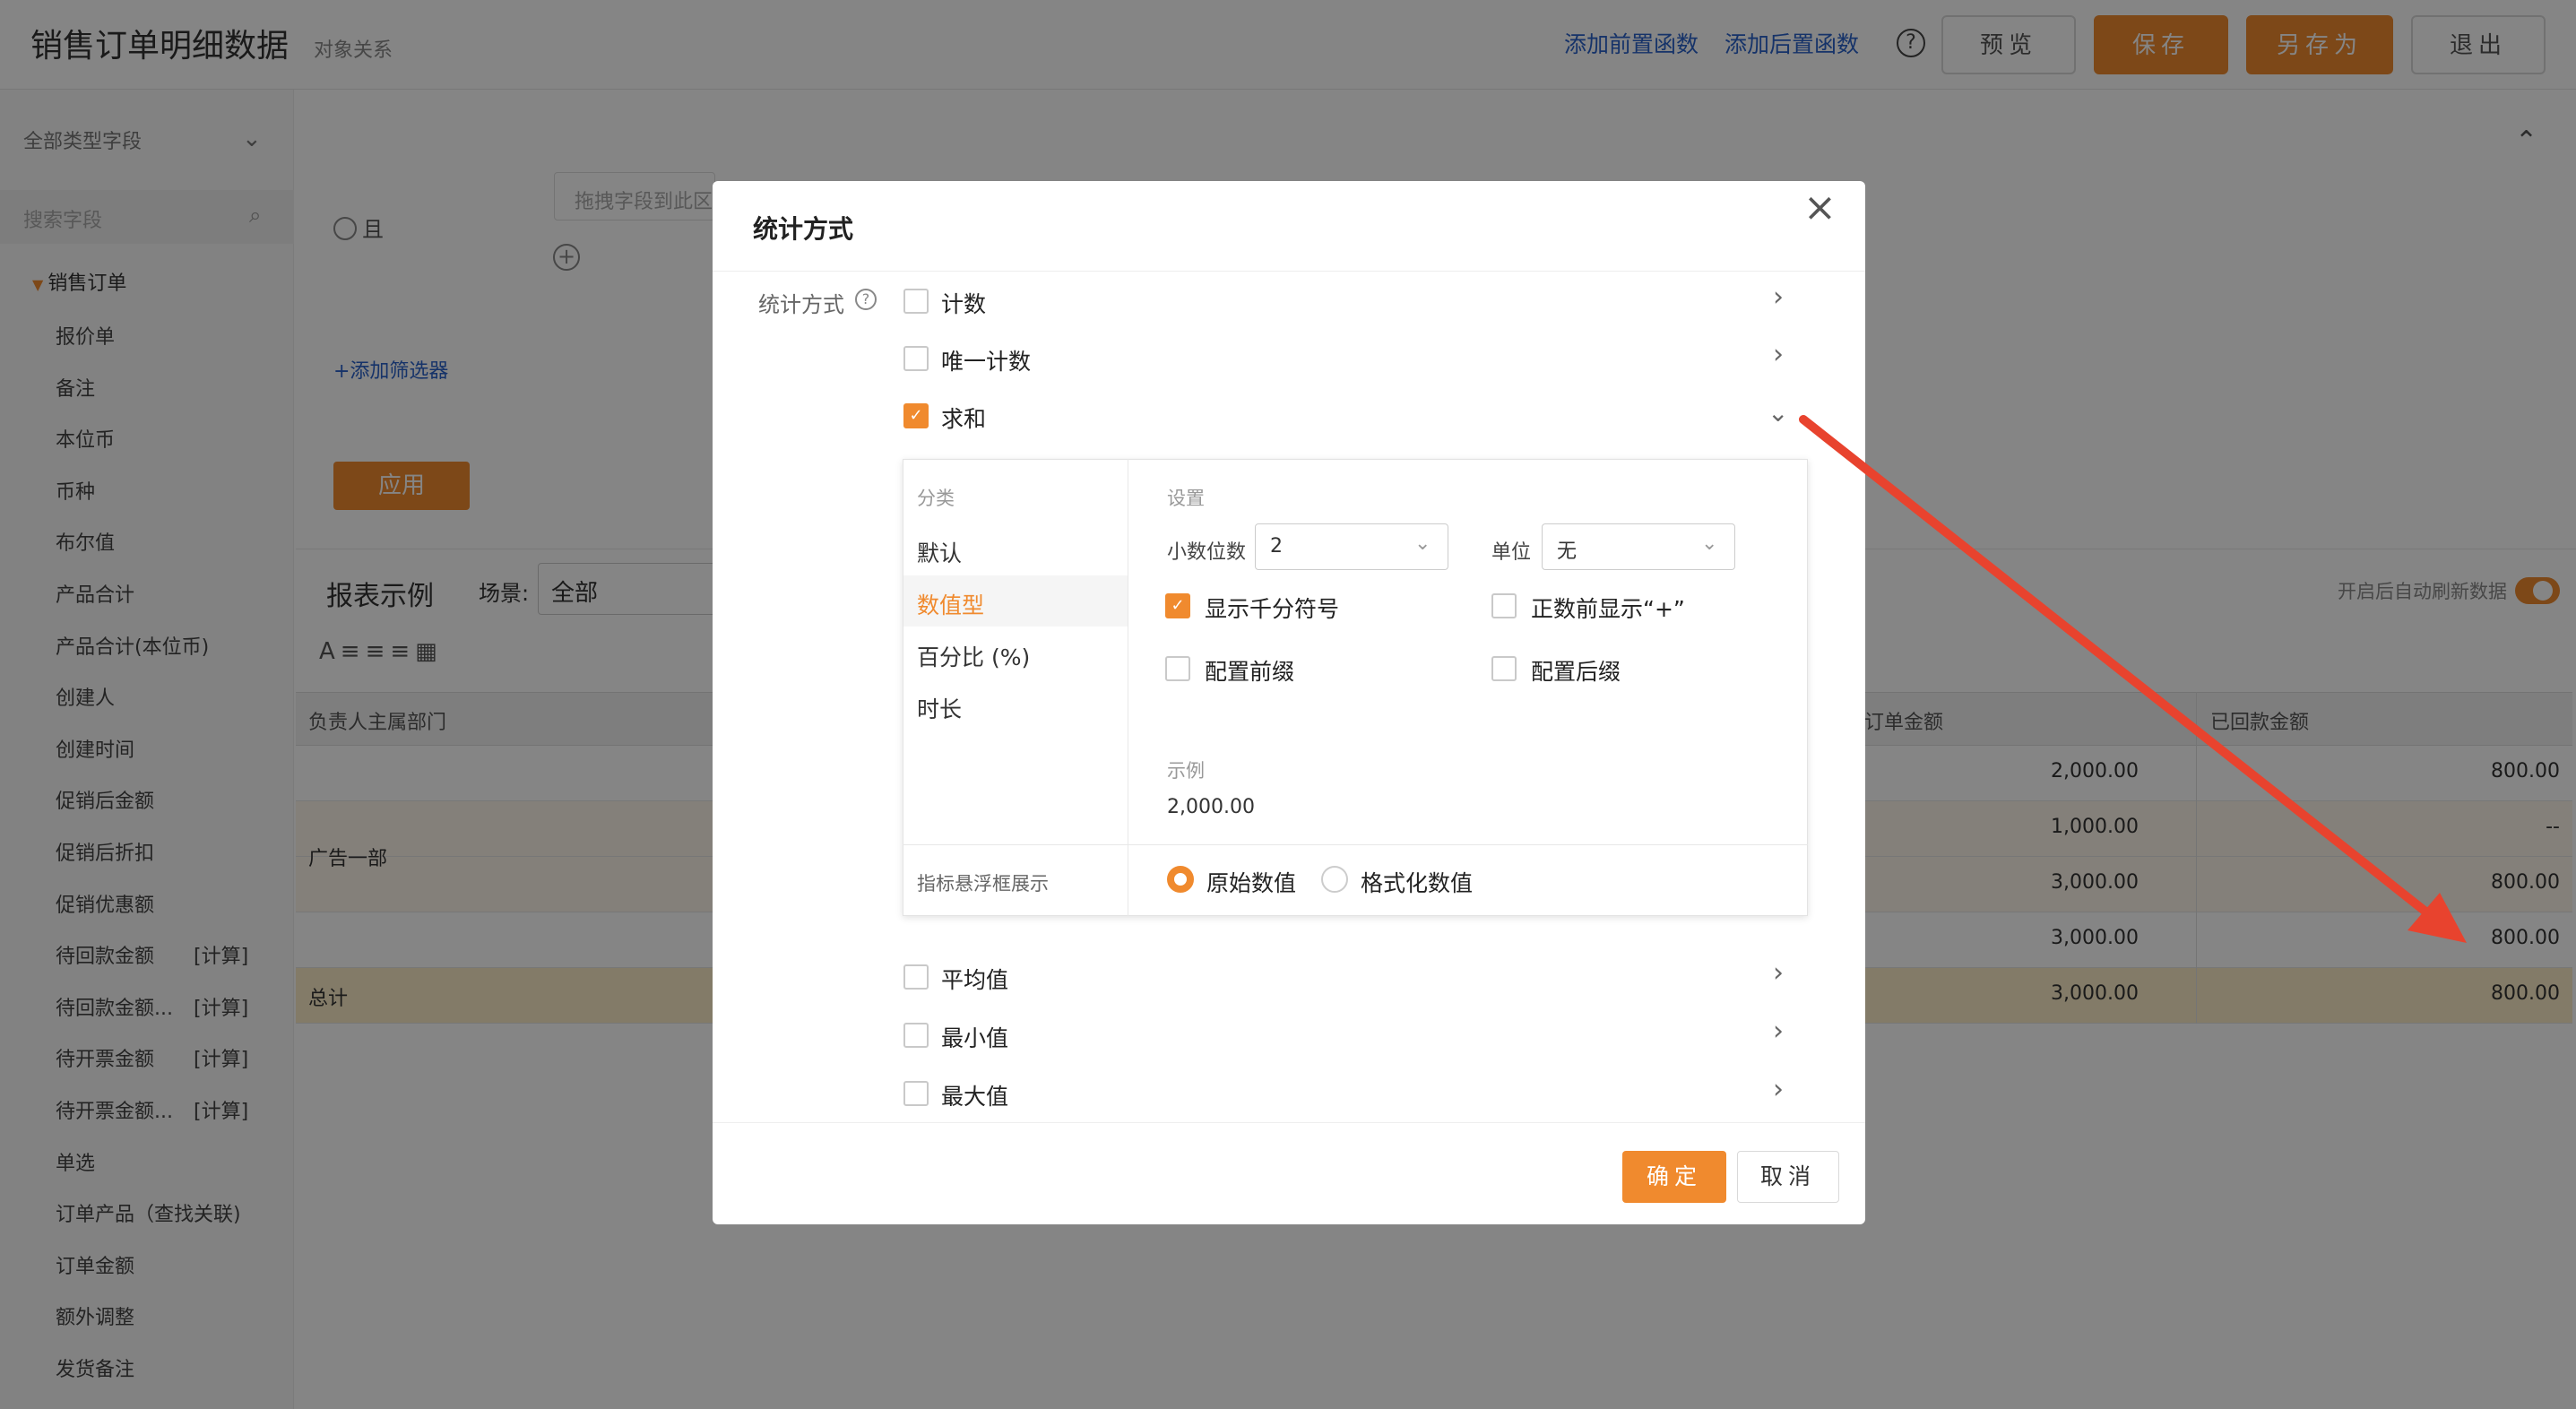 This screenshot has height=1409, width=2576. What do you see at coordinates (1355, 844) in the screenshot?
I see `panel-divider` at bounding box center [1355, 844].